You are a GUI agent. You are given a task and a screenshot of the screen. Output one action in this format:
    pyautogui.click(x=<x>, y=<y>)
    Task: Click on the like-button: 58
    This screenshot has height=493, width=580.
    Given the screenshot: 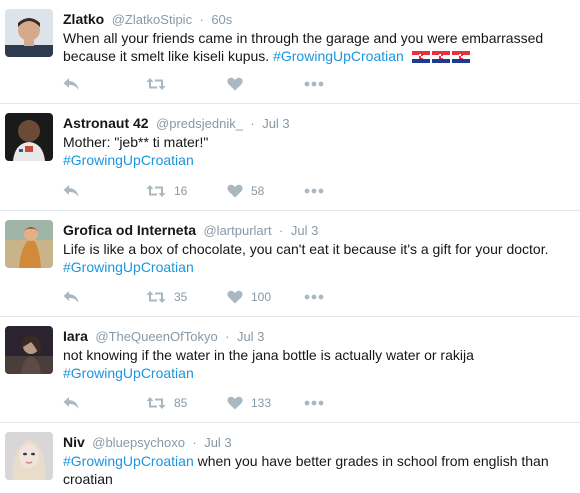 What is the action you would take?
    pyautogui.click(x=245, y=191)
    